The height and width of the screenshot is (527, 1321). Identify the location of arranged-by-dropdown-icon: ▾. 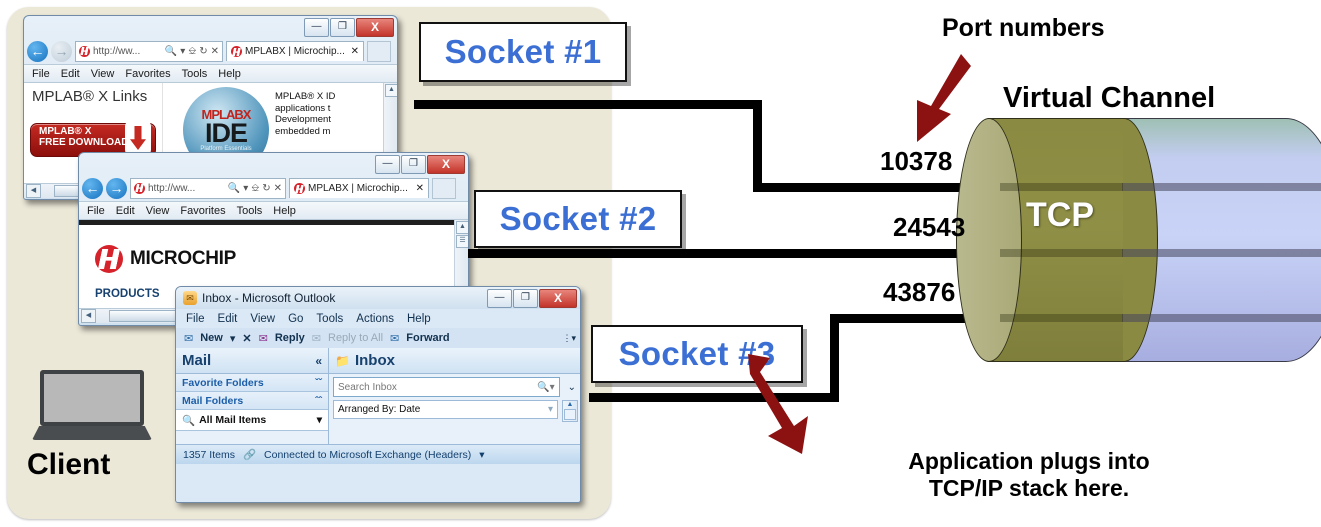
(550, 409).